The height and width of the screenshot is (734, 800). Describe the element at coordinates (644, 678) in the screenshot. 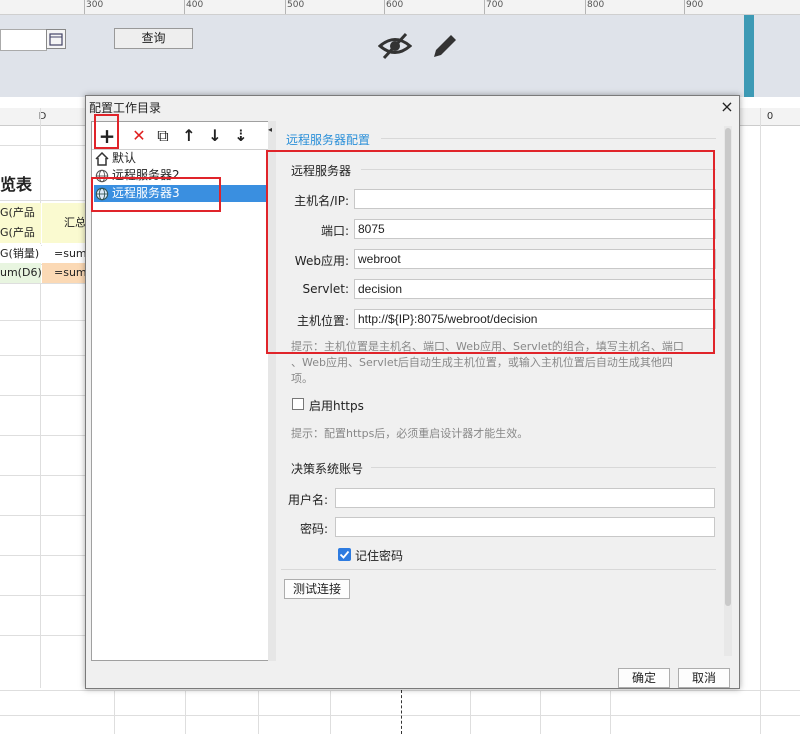

I see `ok-button: 确定` at that location.